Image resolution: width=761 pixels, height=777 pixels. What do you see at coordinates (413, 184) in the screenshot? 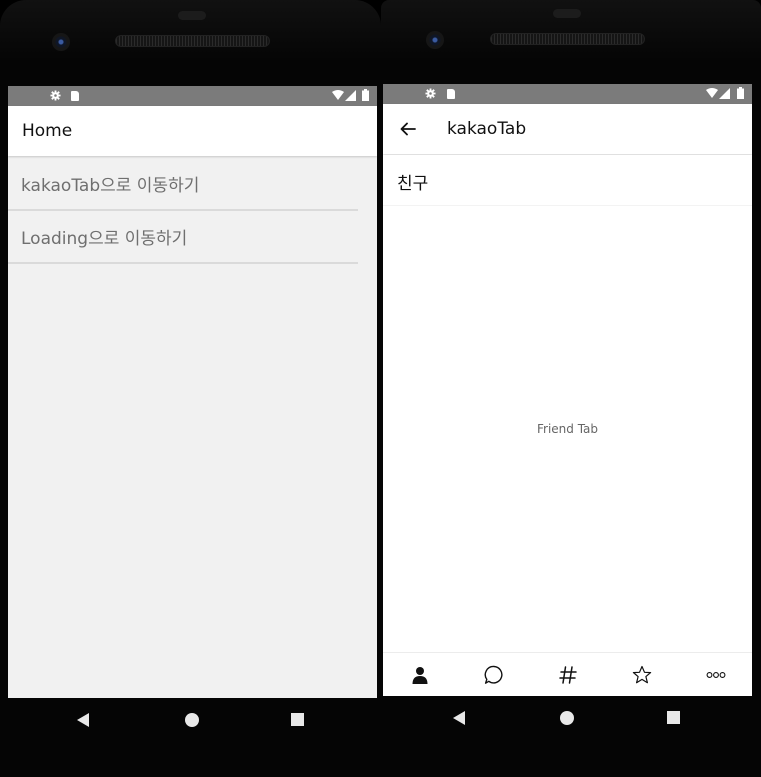
I see `section-title: 친구` at bounding box center [413, 184].